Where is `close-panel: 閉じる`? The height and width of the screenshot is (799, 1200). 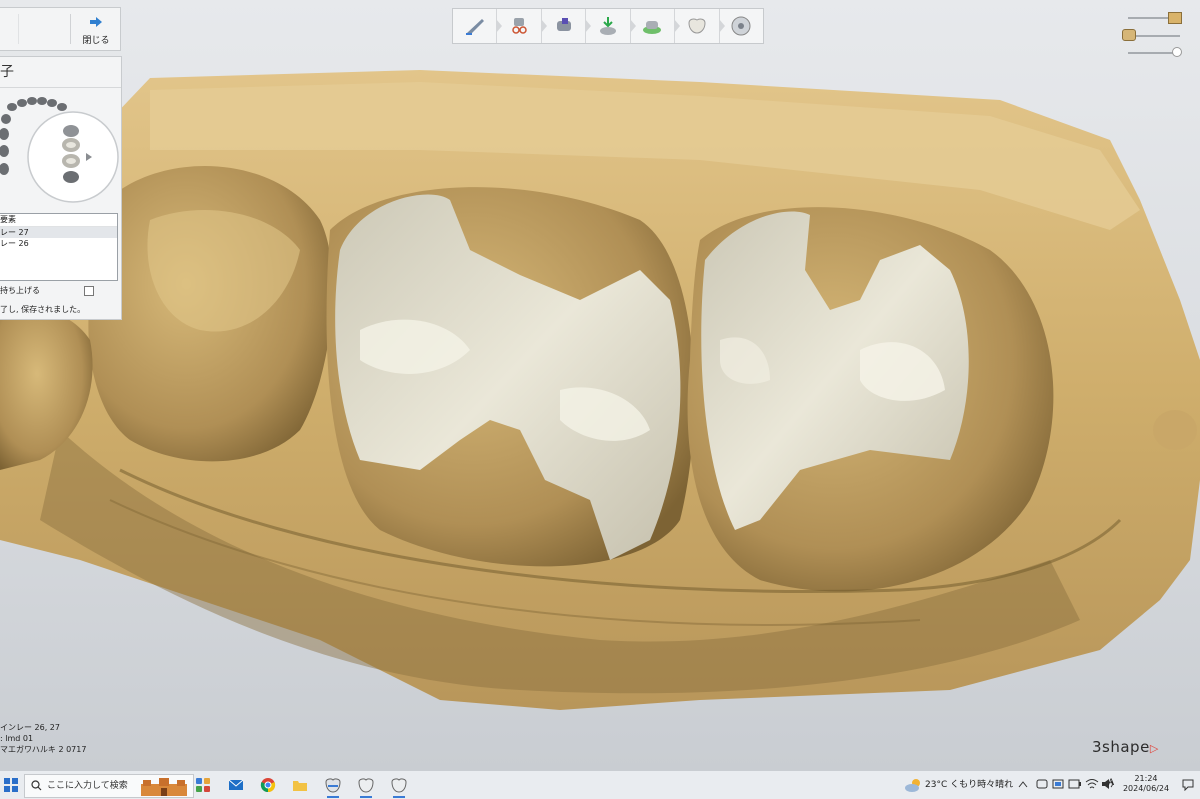 close-panel: 閉じる is located at coordinates (60, 29).